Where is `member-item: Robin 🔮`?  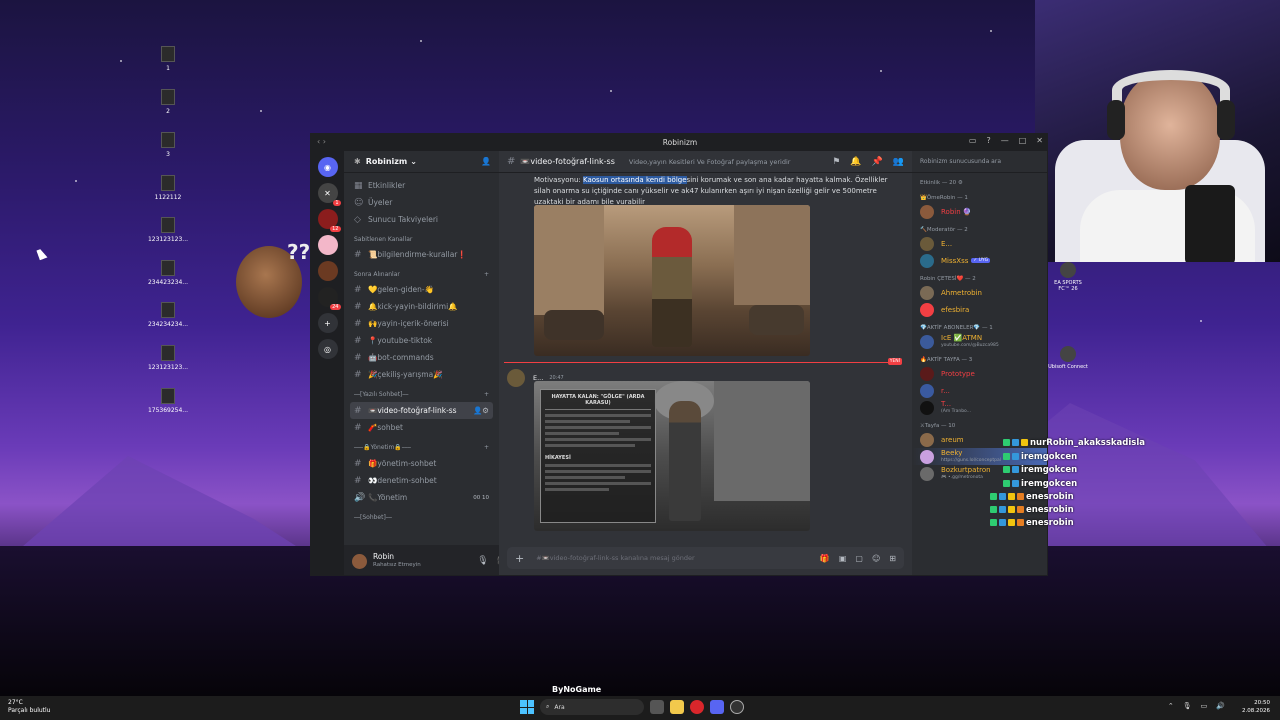
member-item: Robin 🔮 is located at coordinates (979, 211).